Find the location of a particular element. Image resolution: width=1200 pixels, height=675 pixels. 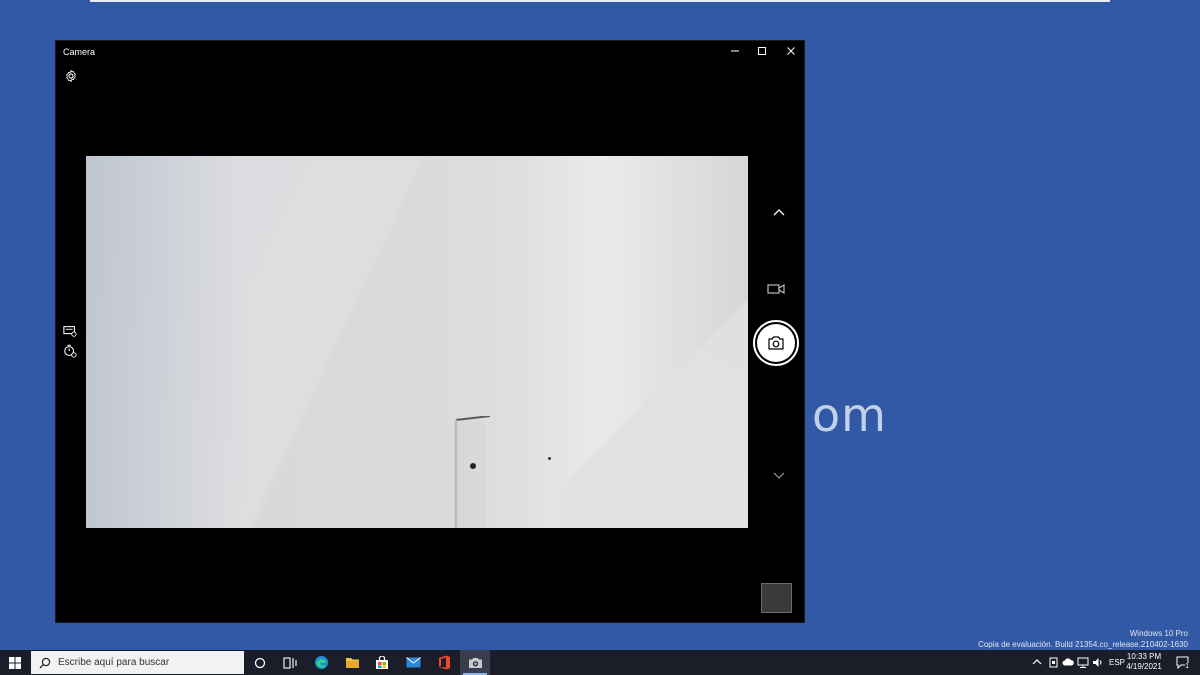

camera-app-icon is located at coordinates (475, 662).